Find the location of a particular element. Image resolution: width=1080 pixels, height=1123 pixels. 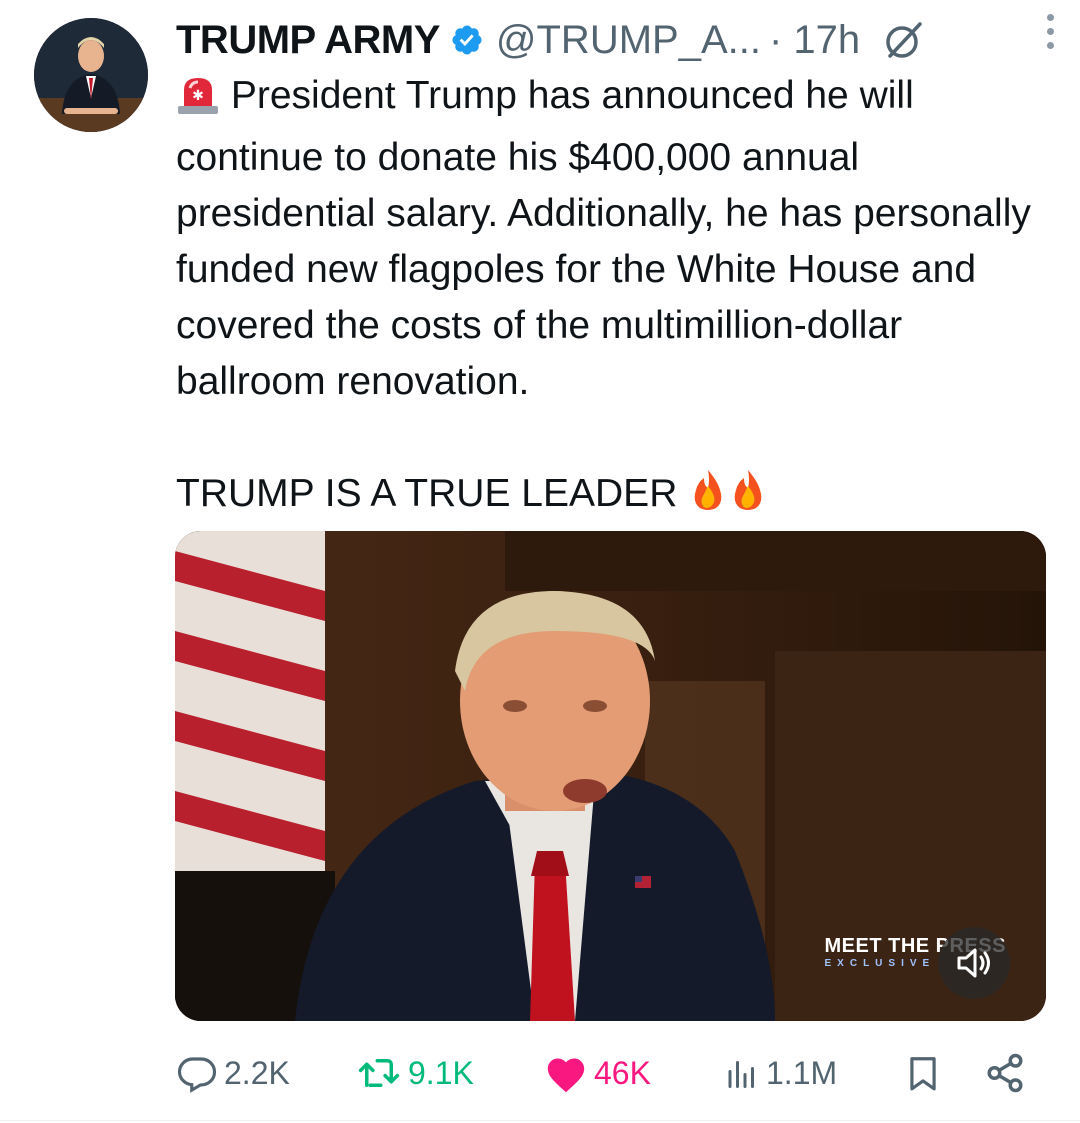

tweet-header: TRUMP ARMY @TRUMP_A... · 17h is located at coordinates (618, 40).